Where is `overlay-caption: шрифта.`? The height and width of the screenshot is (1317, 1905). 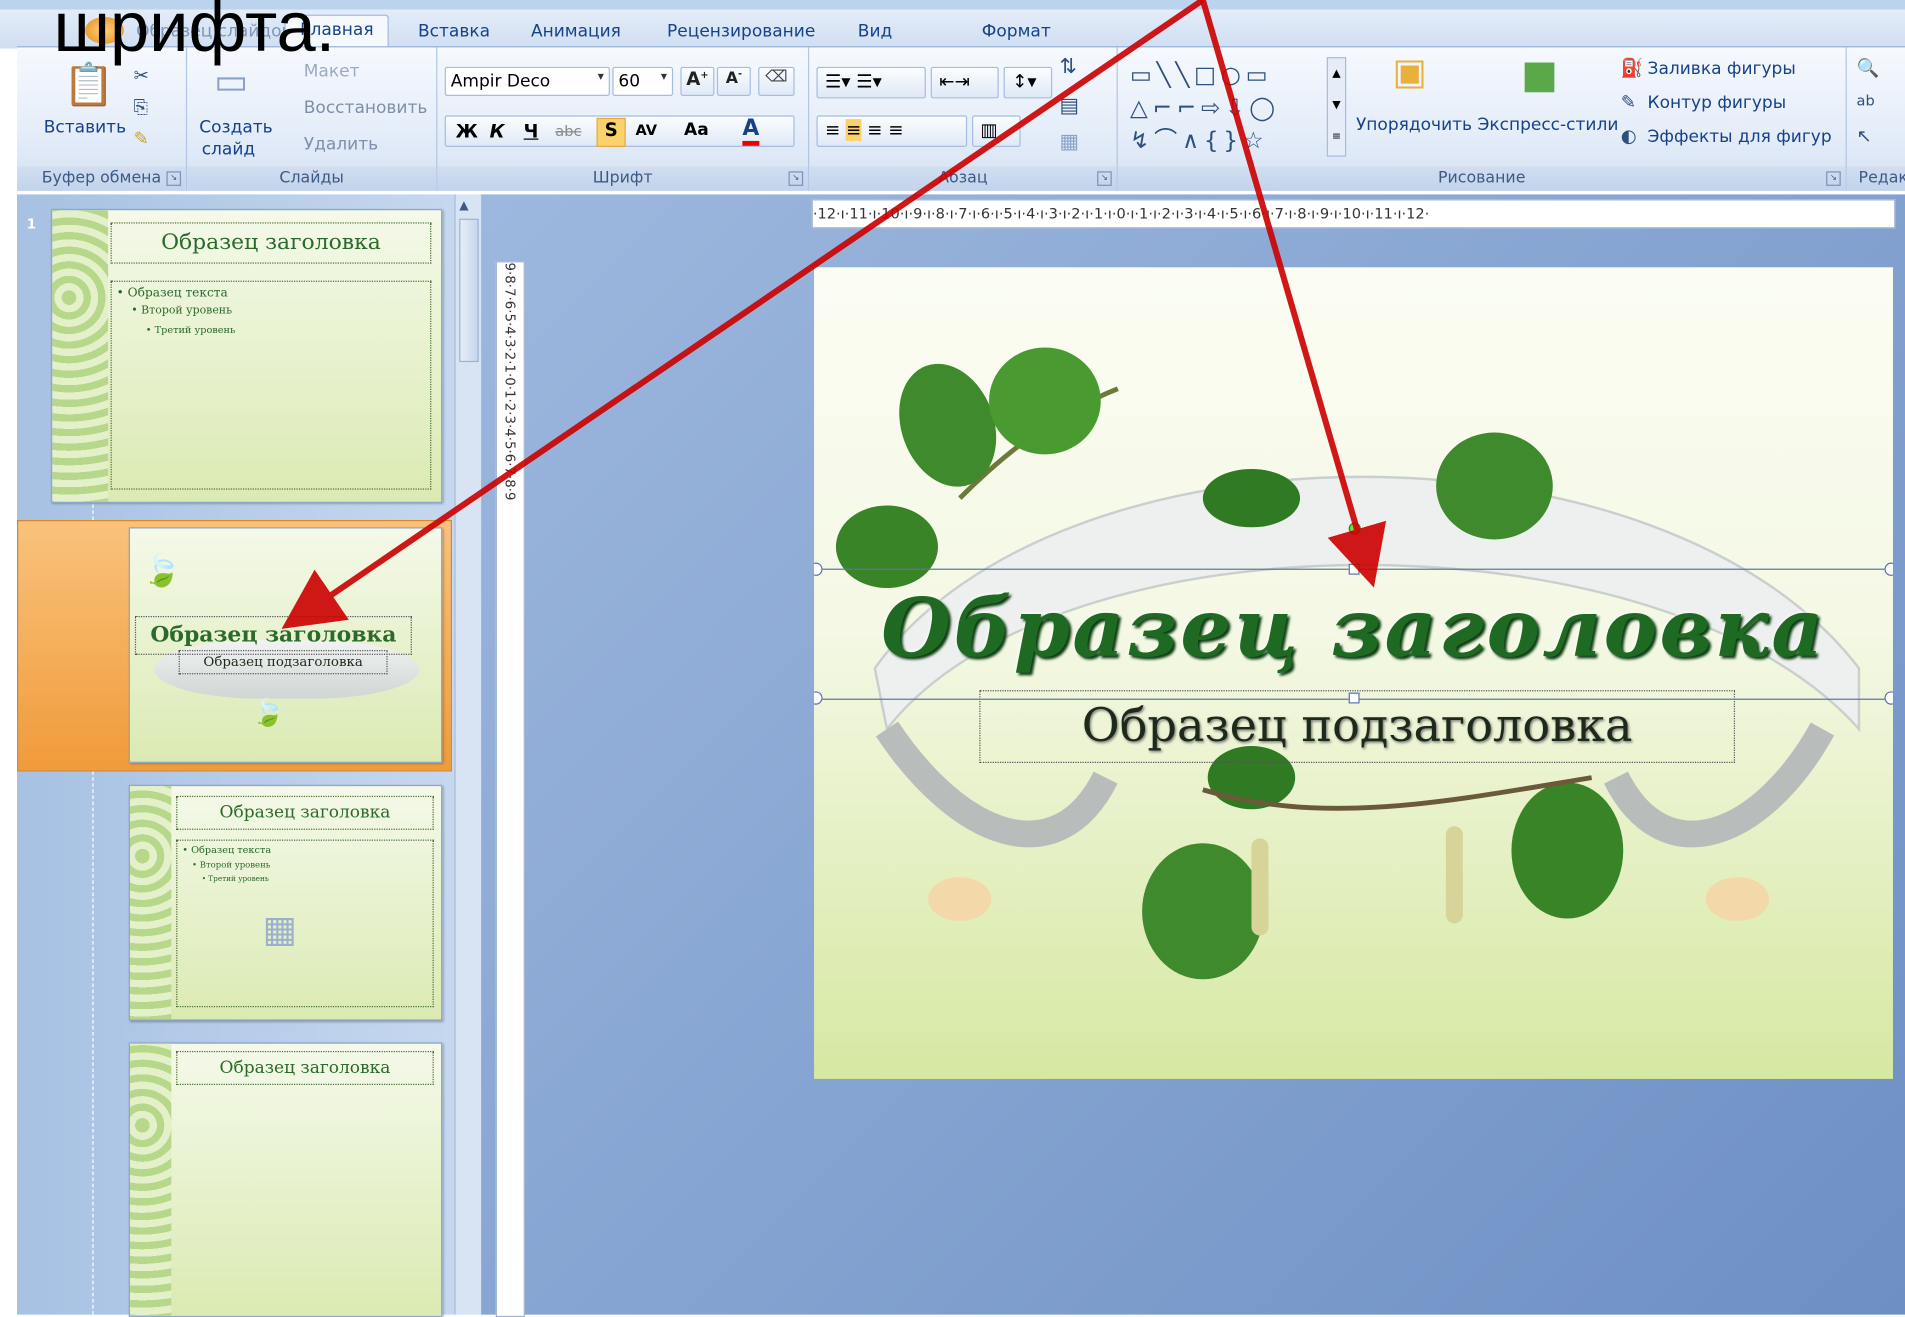 overlay-caption: шрифта. is located at coordinates (194, 33).